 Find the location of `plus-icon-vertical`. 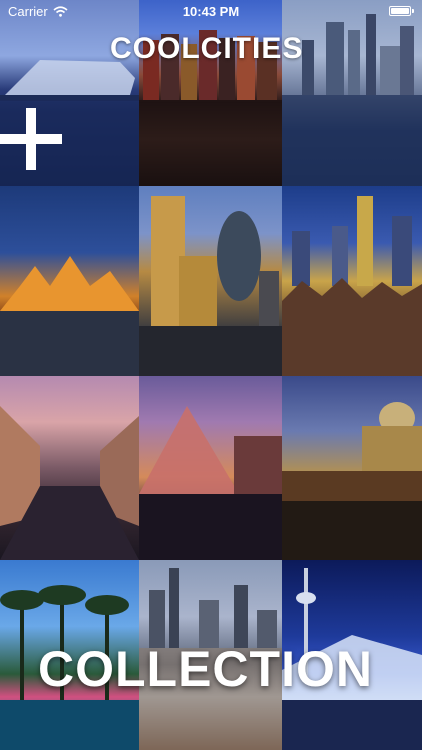

plus-icon-vertical is located at coordinates (31, 139).